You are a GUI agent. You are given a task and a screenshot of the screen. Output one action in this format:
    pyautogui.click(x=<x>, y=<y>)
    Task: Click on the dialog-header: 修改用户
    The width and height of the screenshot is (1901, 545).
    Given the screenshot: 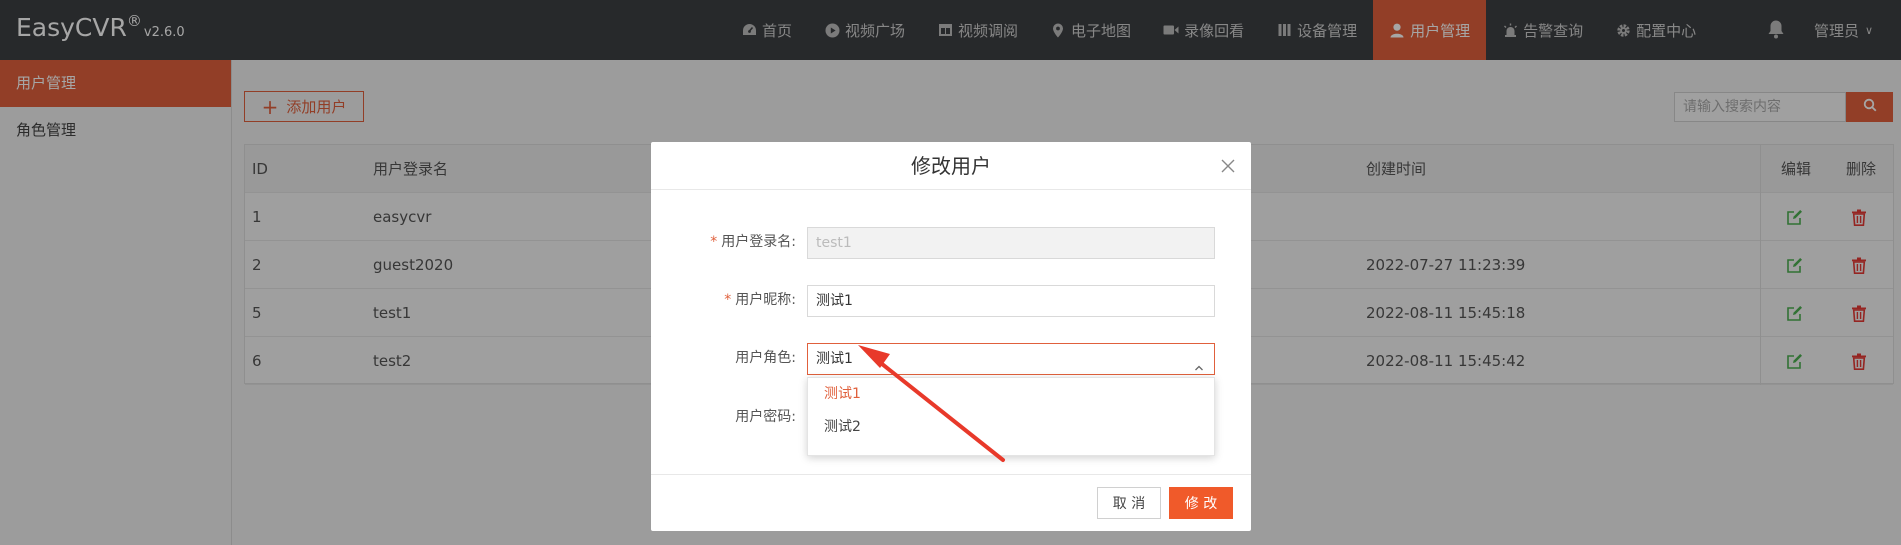 What is the action you would take?
    pyautogui.click(x=951, y=166)
    